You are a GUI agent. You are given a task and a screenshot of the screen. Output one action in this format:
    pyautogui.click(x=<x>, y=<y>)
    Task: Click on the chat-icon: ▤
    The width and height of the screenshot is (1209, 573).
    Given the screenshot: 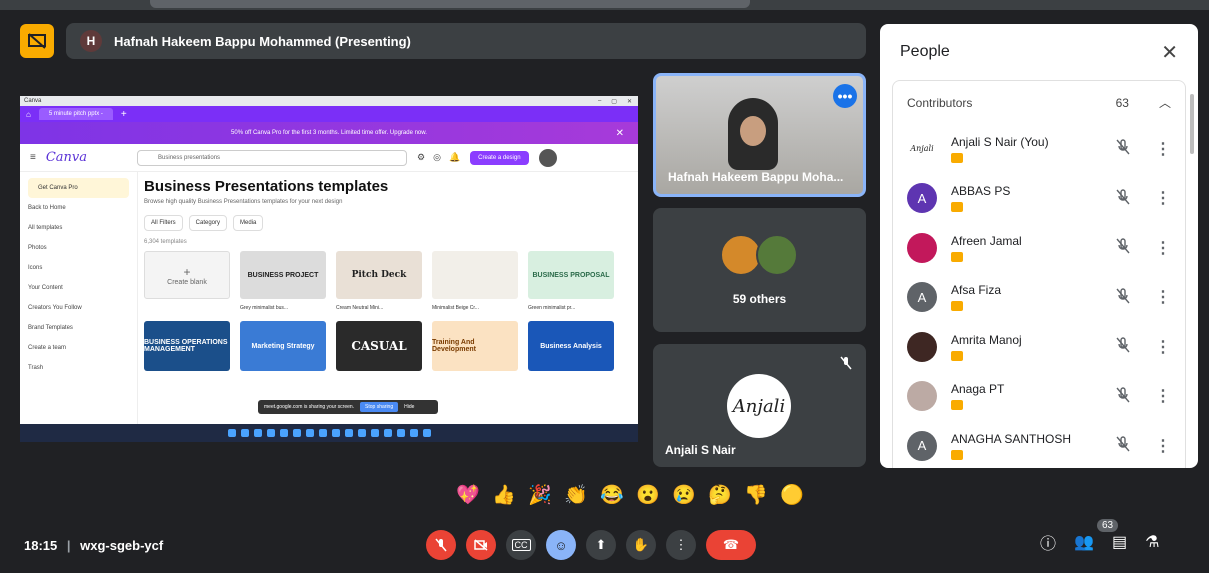 What is the action you would take?
    pyautogui.click(x=1119, y=542)
    